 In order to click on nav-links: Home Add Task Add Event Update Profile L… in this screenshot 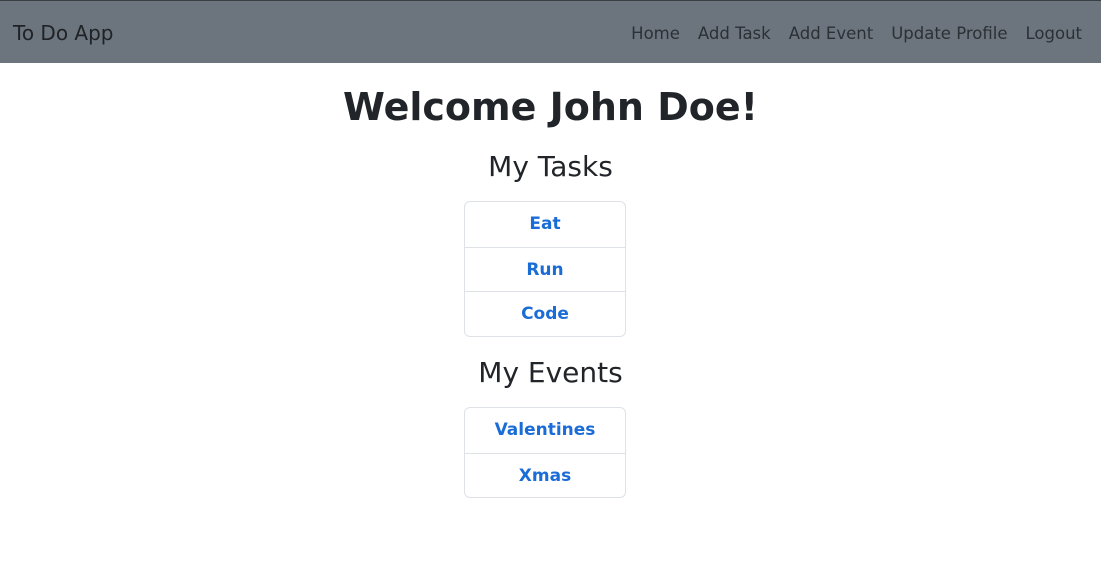, I will do `click(856, 34)`.